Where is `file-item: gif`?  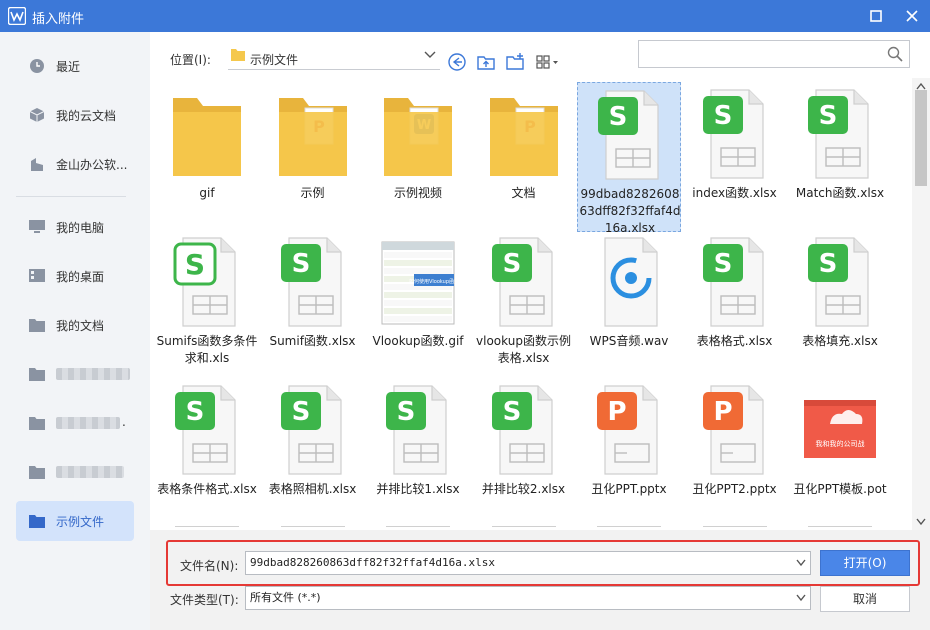 file-item: gif is located at coordinates (207, 157).